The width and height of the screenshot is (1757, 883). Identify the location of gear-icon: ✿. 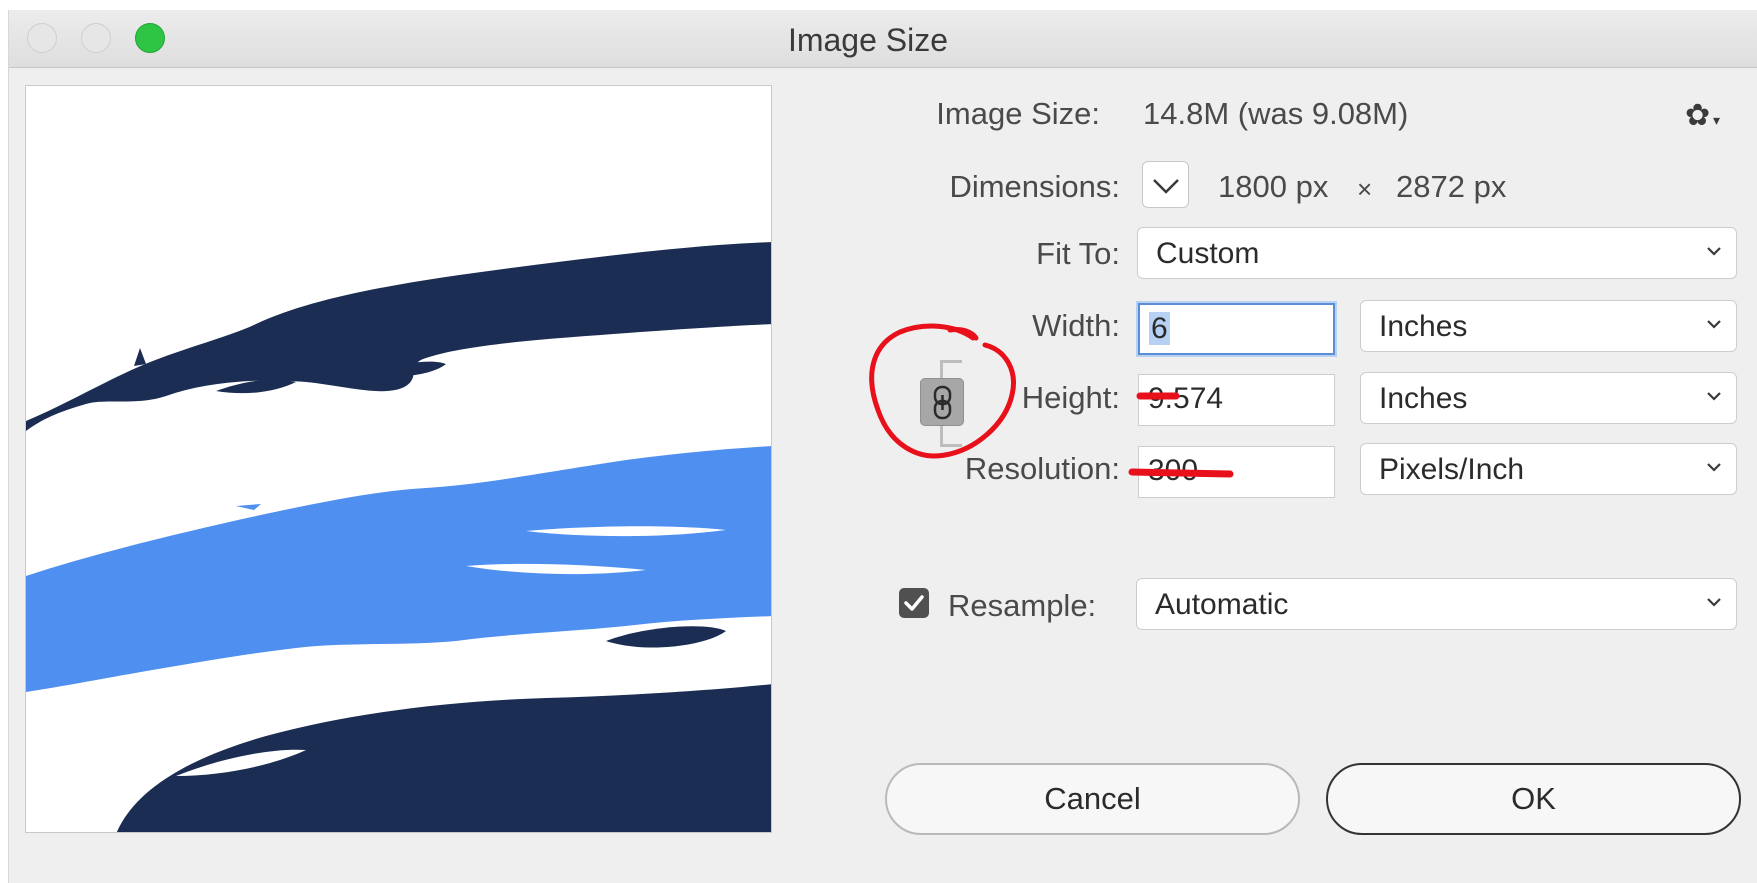
(1698, 115).